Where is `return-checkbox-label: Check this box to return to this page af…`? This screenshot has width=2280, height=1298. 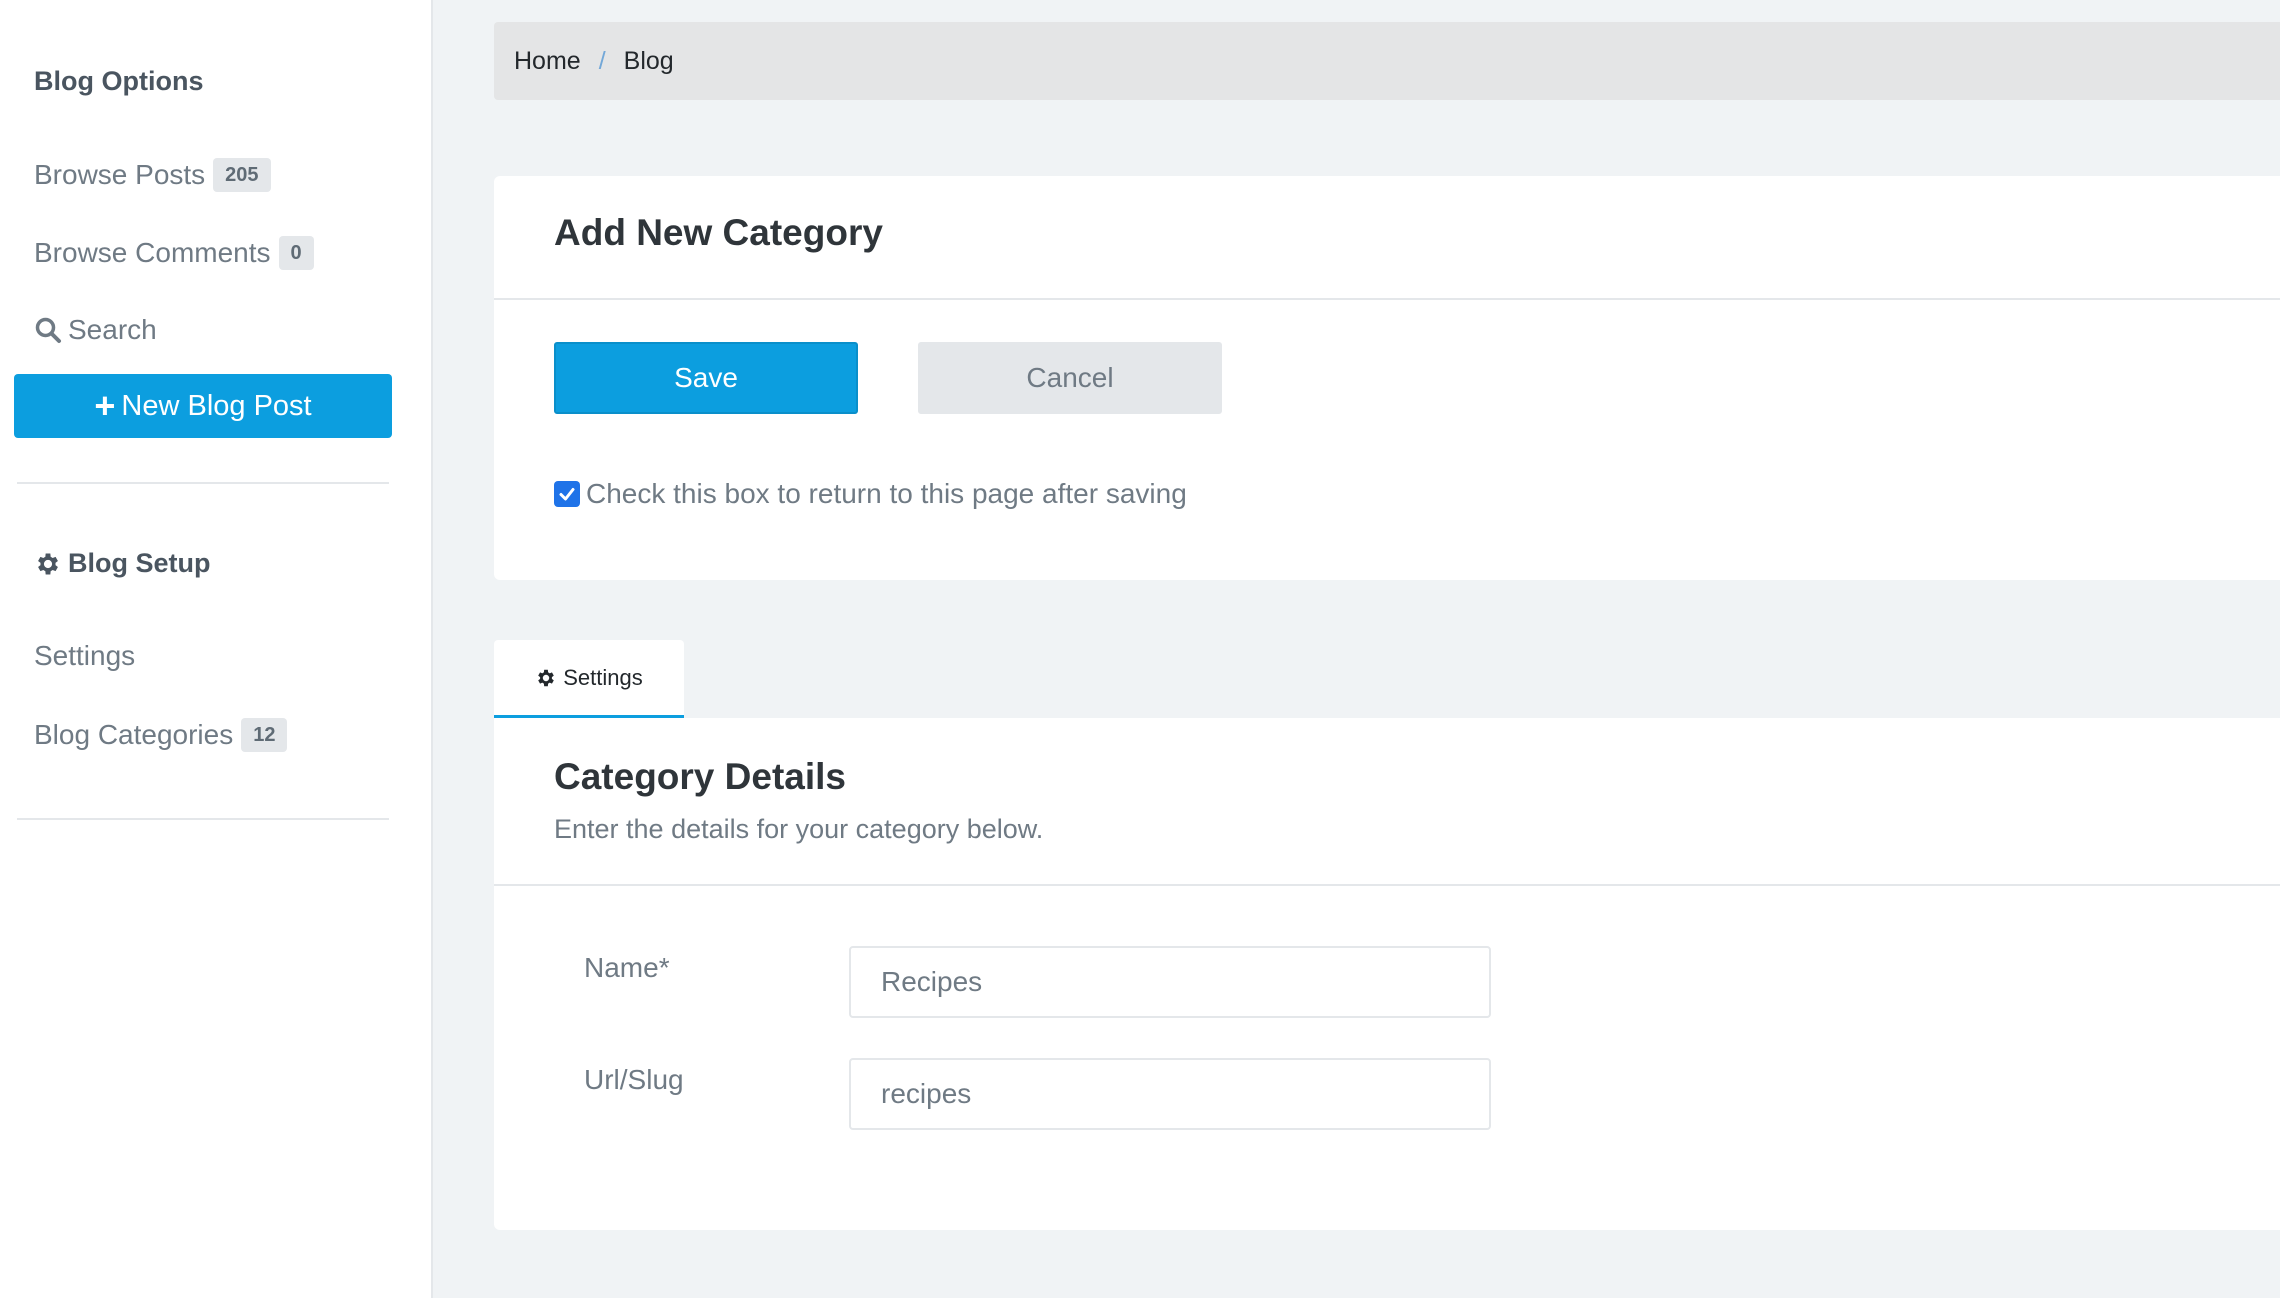
return-checkbox-label: Check this box to return to this page af… is located at coordinates (886, 493).